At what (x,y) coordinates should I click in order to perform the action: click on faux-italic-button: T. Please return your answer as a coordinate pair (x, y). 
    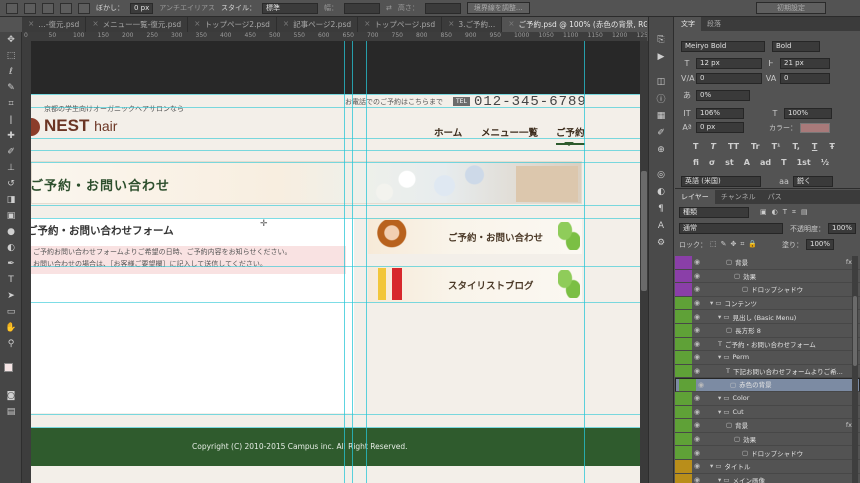
    Looking at the image, I should click on (712, 146).